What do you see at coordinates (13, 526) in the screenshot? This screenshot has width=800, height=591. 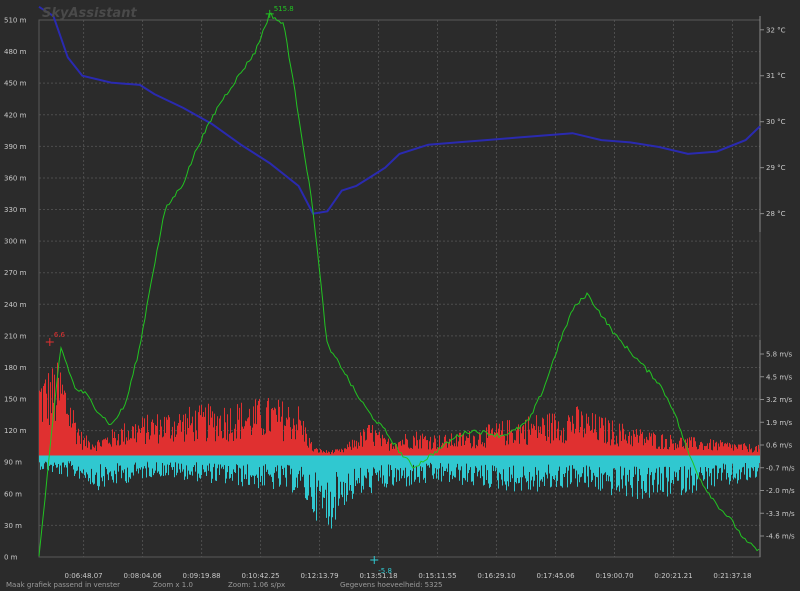 I see `altitude-tick-label: 30 m` at bounding box center [13, 526].